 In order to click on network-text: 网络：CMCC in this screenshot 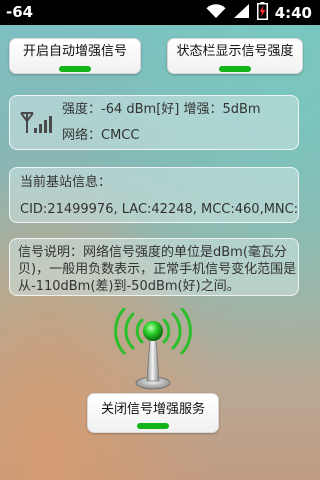, I will do `click(101, 135)`.